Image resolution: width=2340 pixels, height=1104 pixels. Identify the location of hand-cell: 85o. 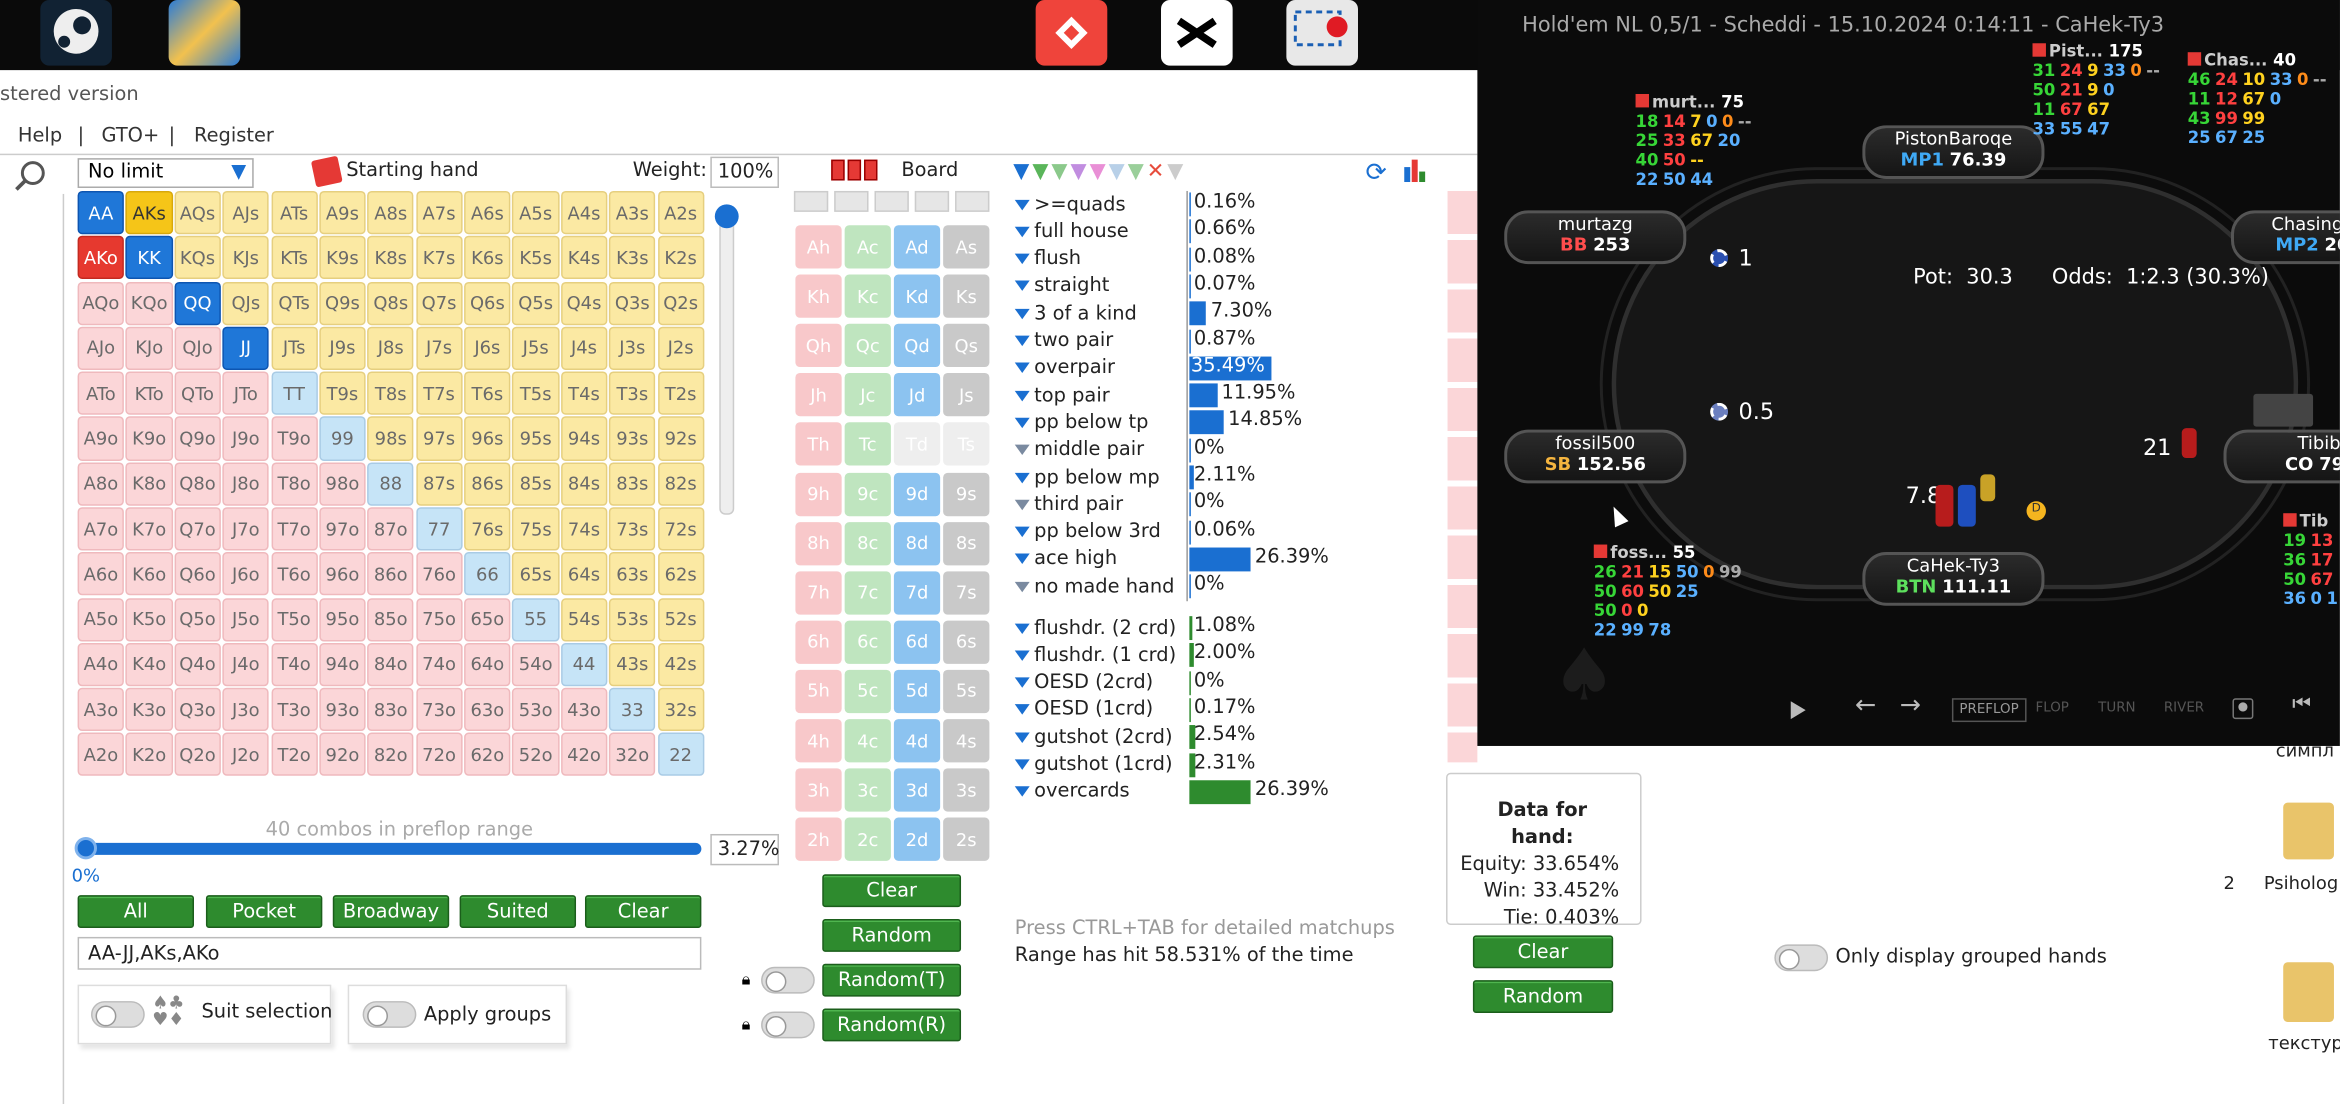
(391, 619).